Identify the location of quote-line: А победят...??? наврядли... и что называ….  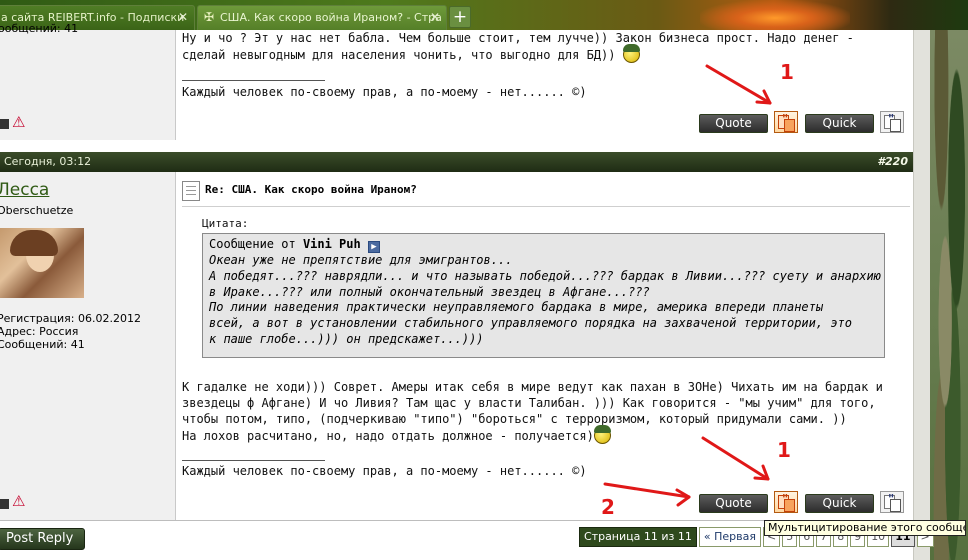
(545, 275).